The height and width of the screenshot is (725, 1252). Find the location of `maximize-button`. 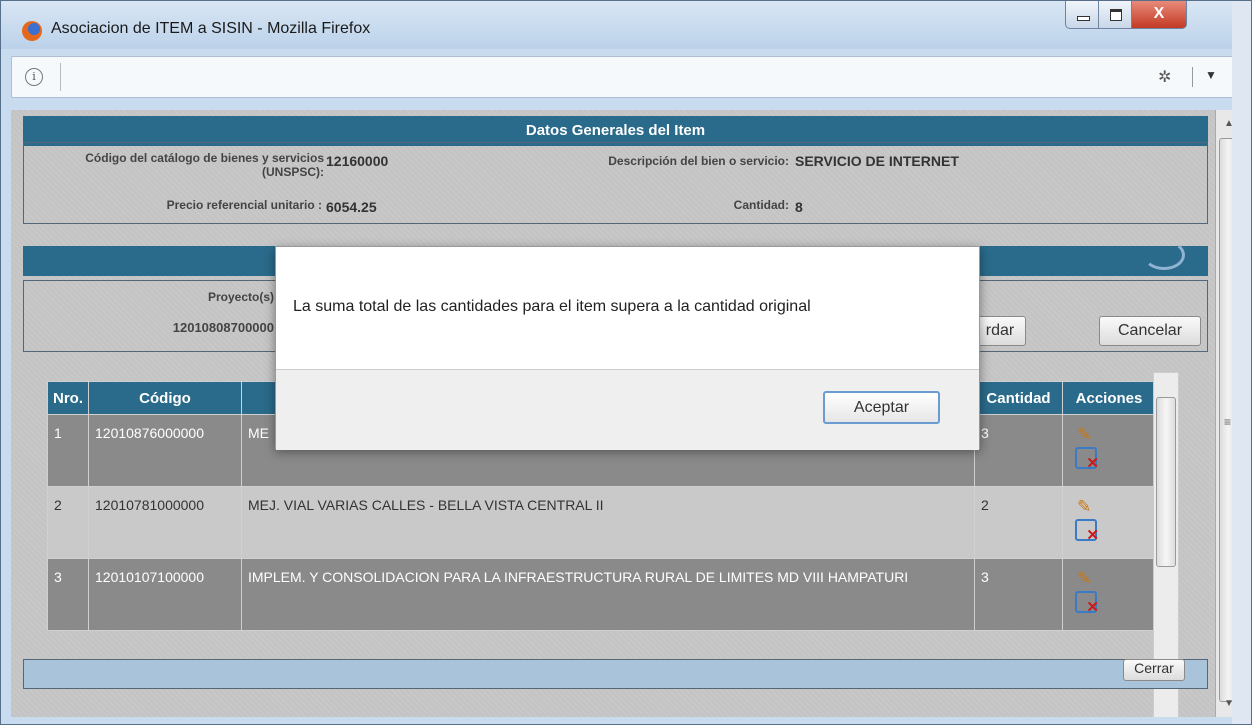

maximize-button is located at coordinates (1115, 15).